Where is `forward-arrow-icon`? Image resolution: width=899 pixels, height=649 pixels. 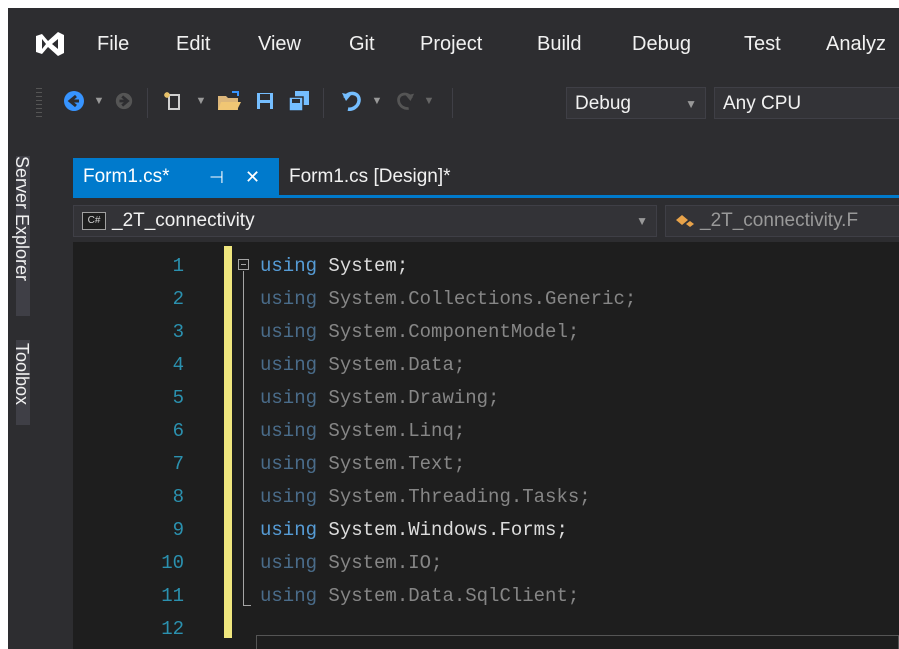 forward-arrow-icon is located at coordinates (124, 101).